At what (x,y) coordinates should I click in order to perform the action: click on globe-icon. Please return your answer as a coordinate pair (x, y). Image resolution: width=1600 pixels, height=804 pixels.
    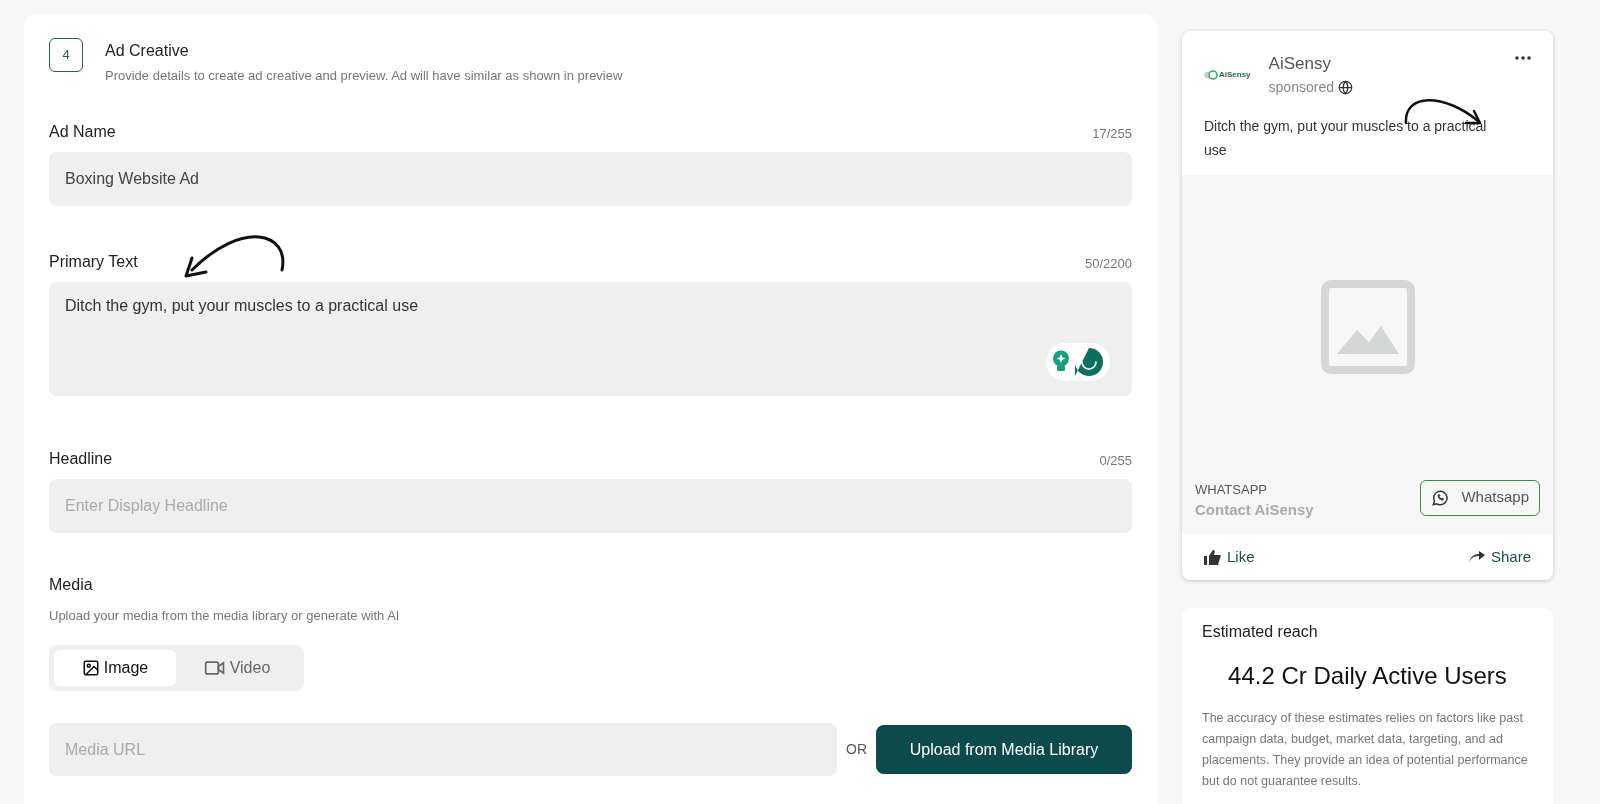
    Looking at the image, I should click on (1345, 87).